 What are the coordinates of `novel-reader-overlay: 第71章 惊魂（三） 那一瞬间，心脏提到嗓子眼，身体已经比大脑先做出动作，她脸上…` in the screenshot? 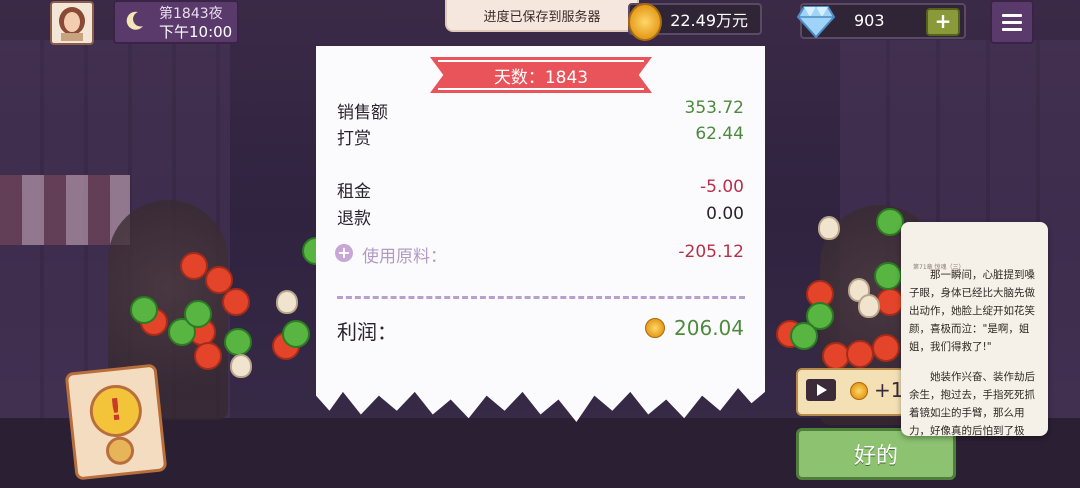 It's located at (974, 329).